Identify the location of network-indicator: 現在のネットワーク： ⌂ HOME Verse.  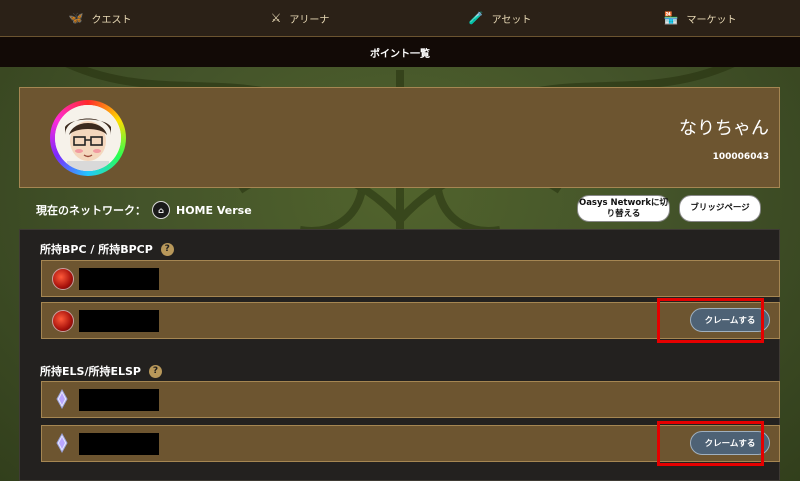
(144, 210).